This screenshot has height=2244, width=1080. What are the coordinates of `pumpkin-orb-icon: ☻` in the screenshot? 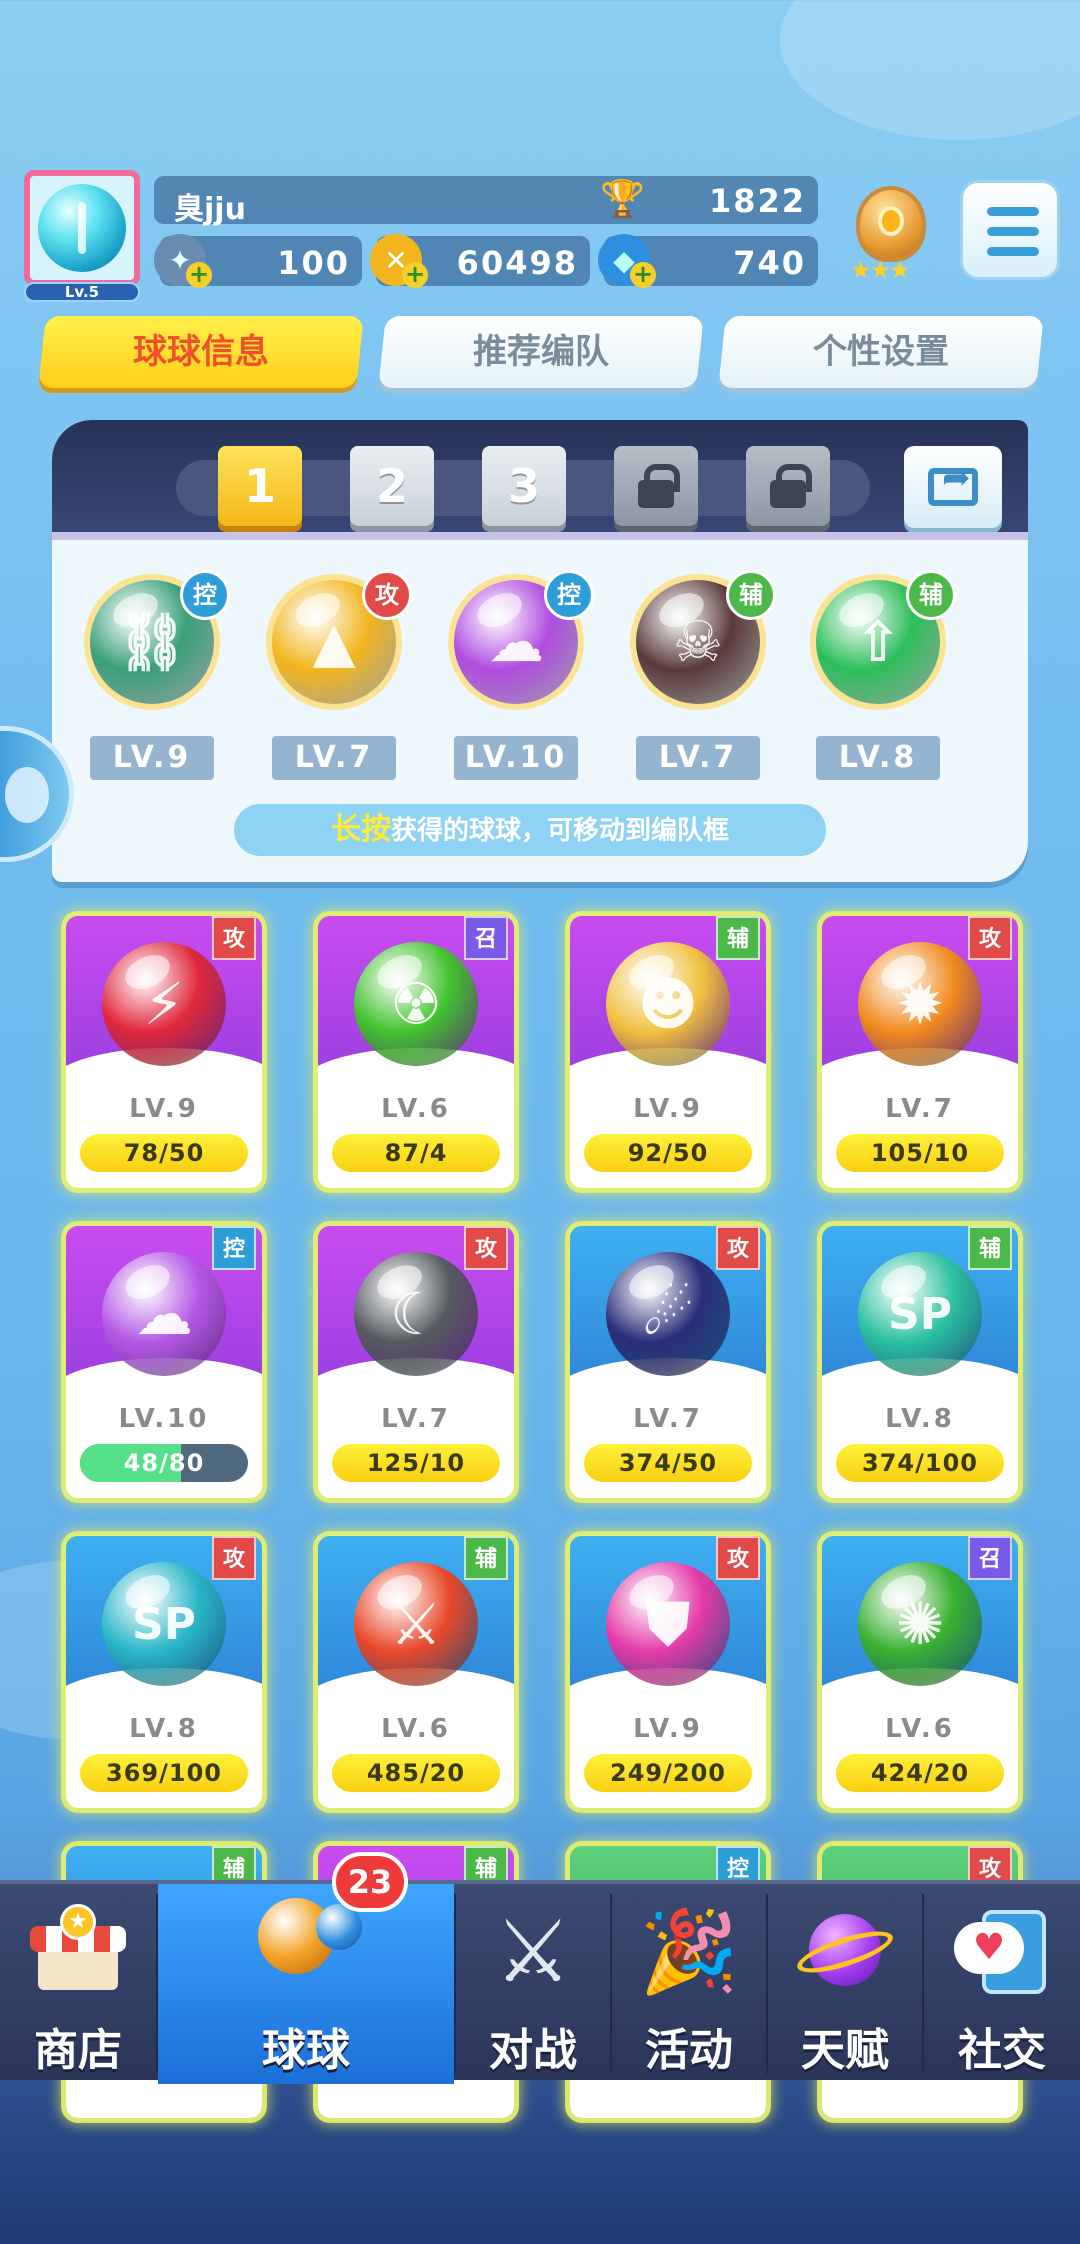 It's located at (668, 1004).